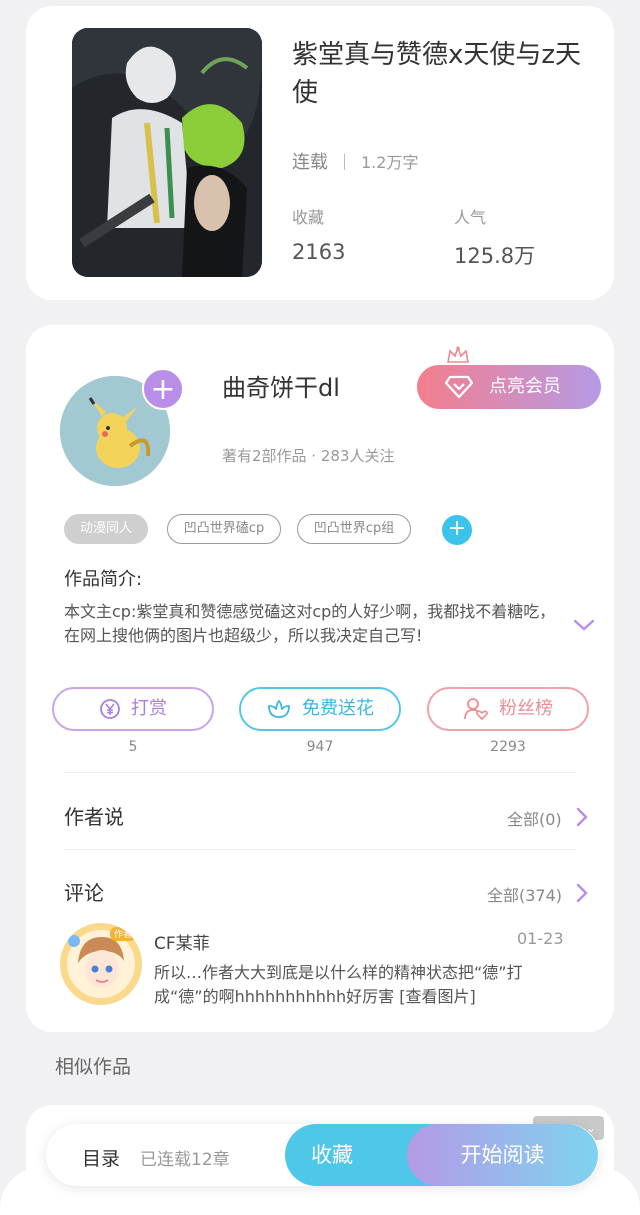 The image size is (640, 1215). Describe the element at coordinates (354, 529) in the screenshot. I see `tag-aotu-cp-group: 凹凸世界cp组` at that location.